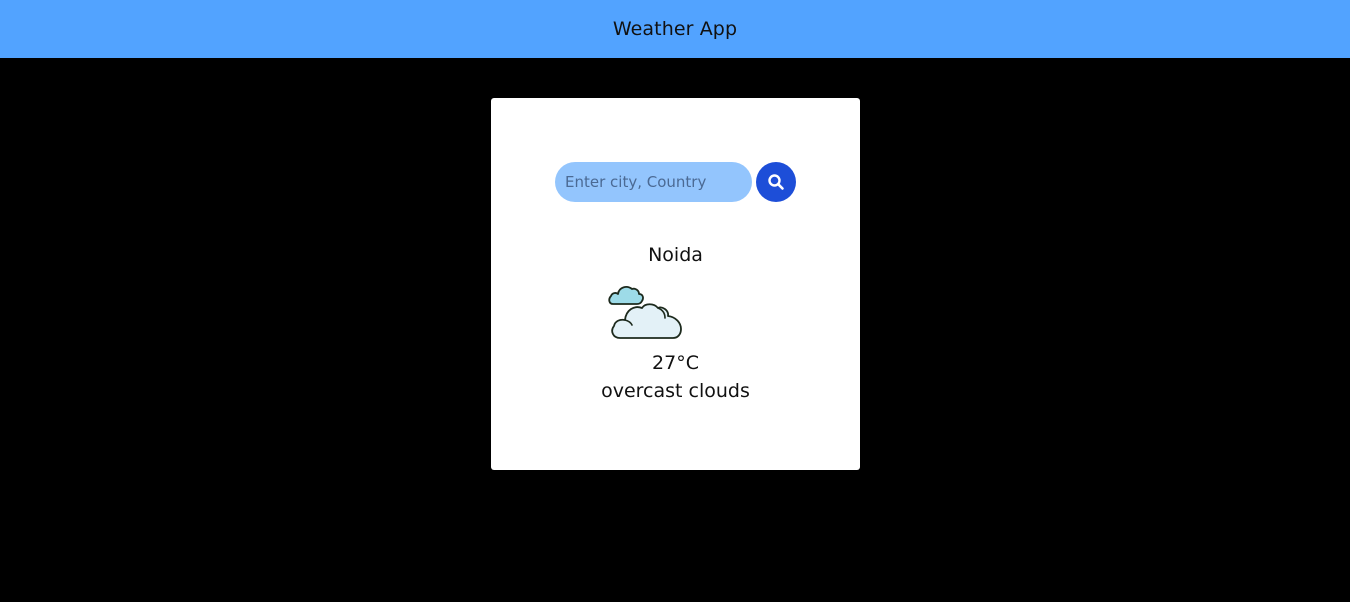 This screenshot has width=1350, height=602. I want to click on app-title: Weather App, so click(675, 29).